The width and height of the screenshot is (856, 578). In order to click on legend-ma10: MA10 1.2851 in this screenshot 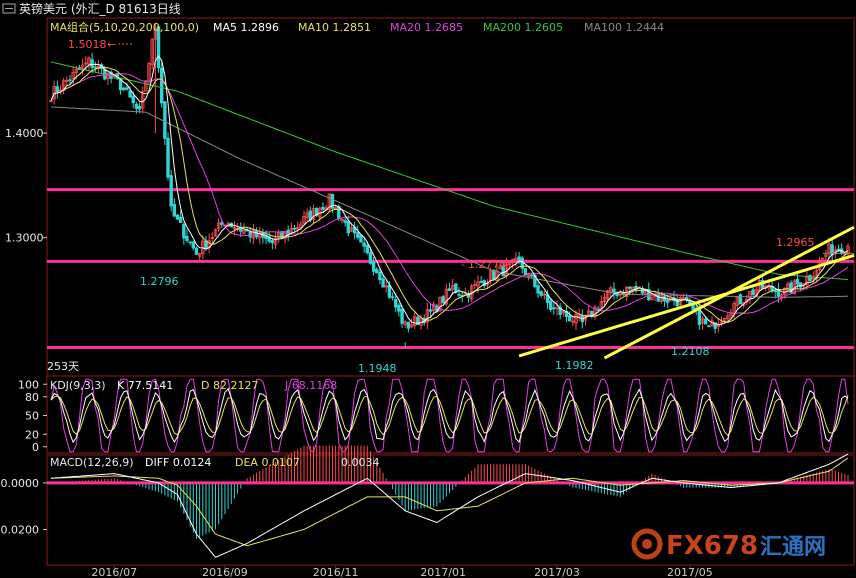, I will do `click(334, 27)`.